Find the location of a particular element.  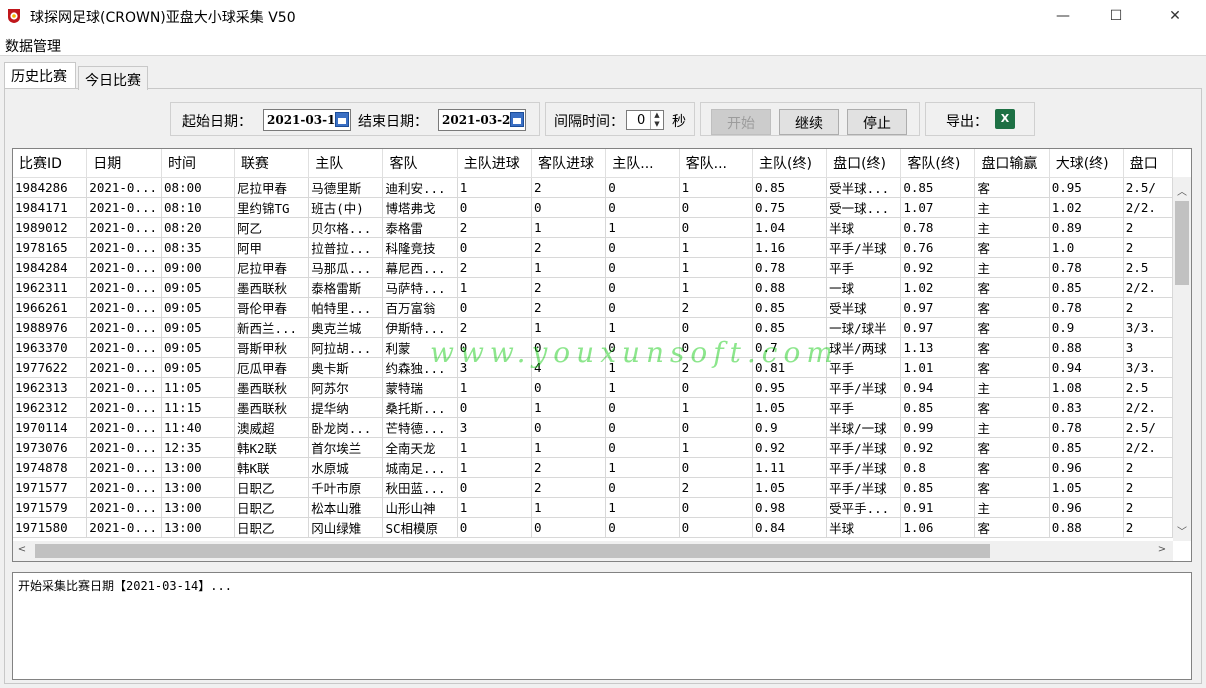

vertical-scroll-thumb is located at coordinates (1182, 243).